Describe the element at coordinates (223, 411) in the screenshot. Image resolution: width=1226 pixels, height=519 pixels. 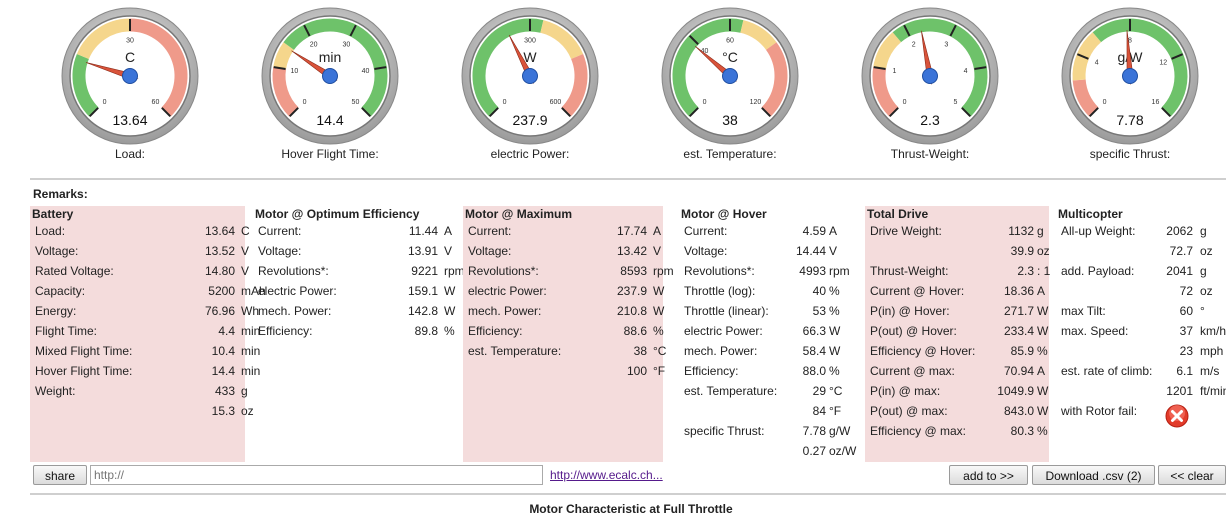
I see `row-value: 15.3` at that location.